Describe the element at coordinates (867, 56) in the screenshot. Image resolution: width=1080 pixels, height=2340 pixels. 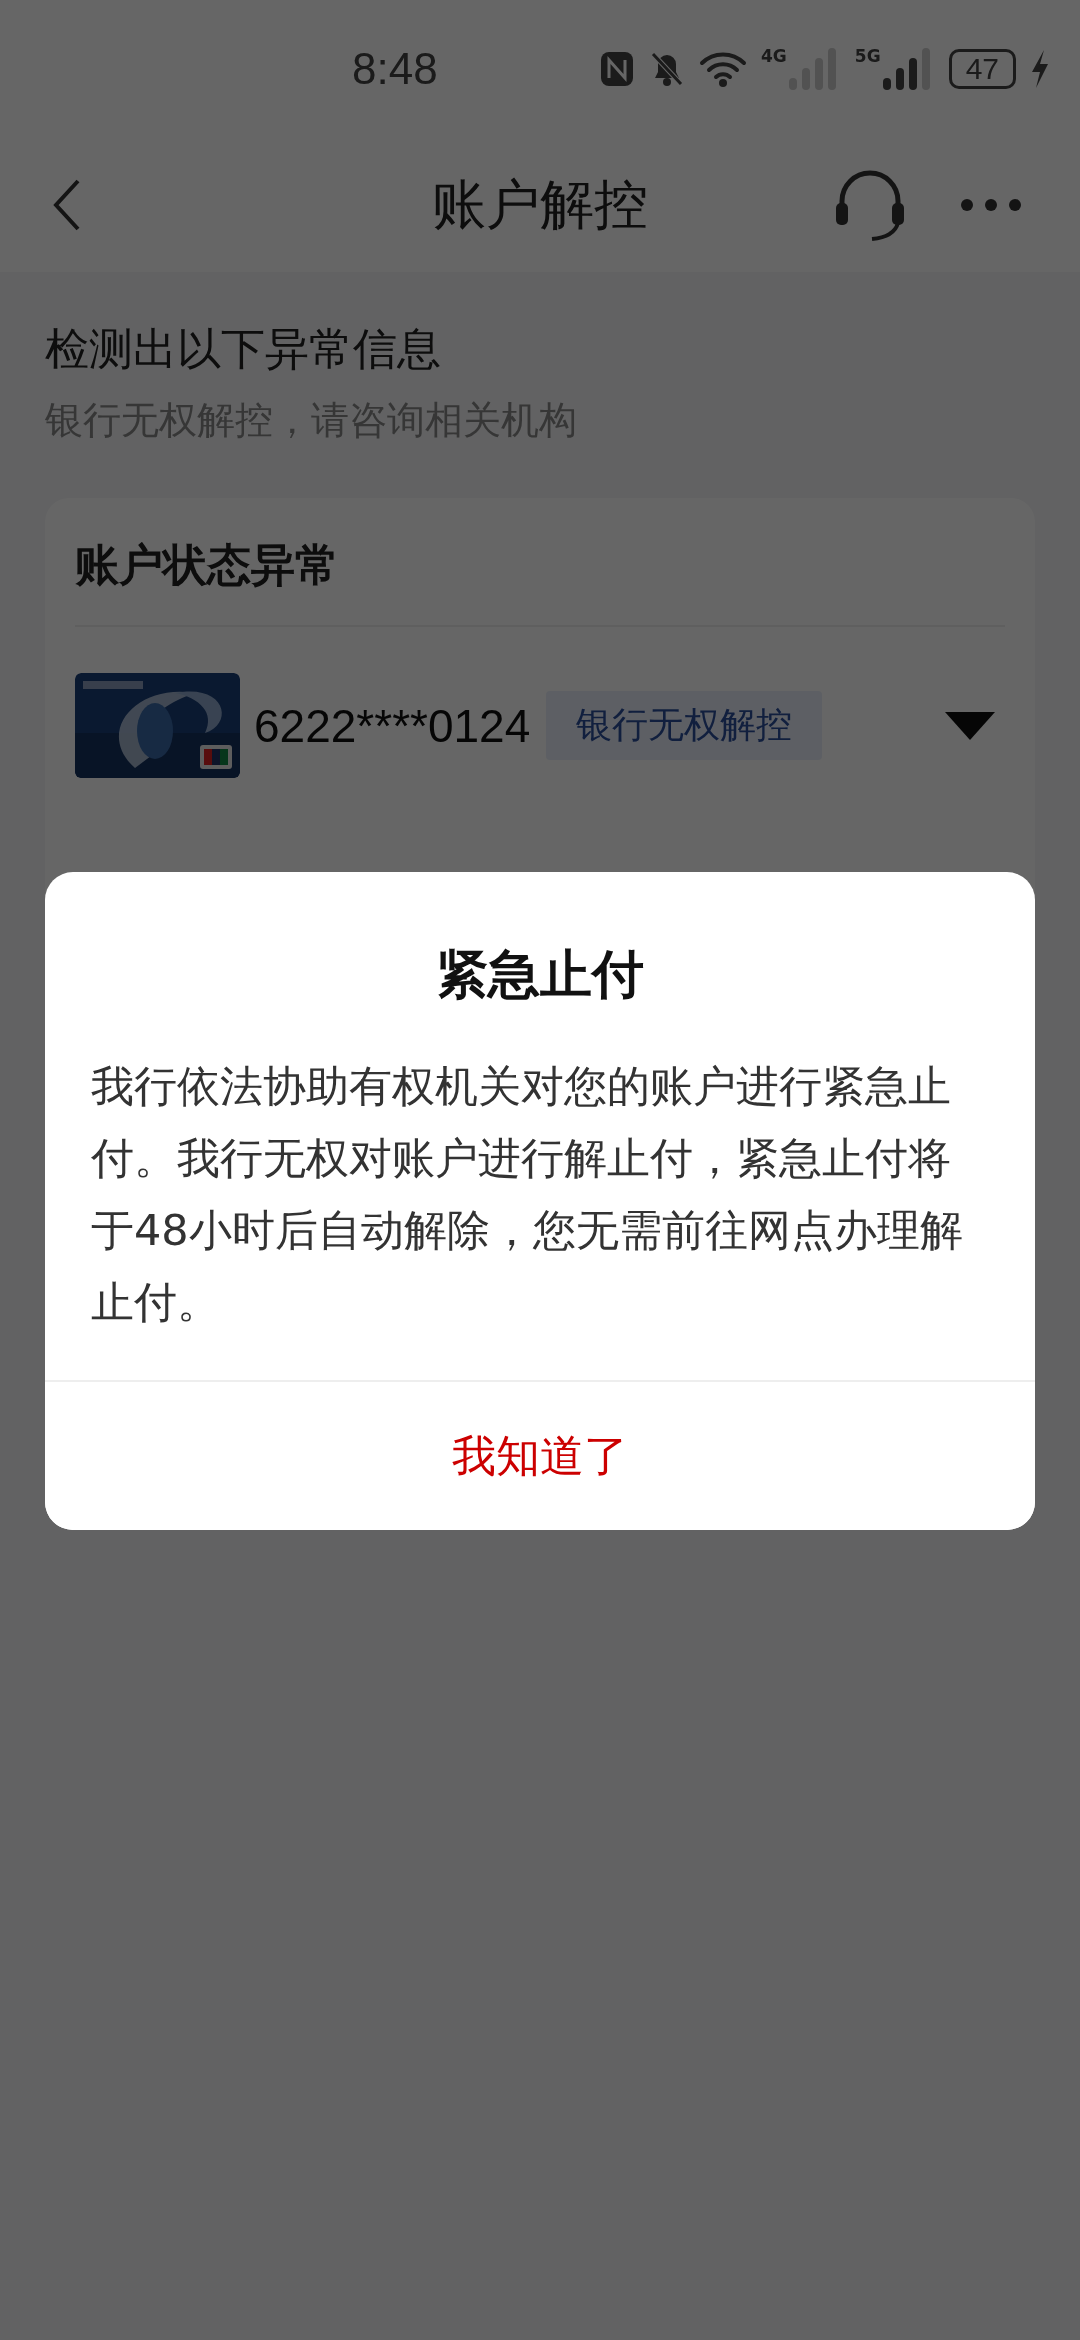
I see `network-label: 5G` at that location.